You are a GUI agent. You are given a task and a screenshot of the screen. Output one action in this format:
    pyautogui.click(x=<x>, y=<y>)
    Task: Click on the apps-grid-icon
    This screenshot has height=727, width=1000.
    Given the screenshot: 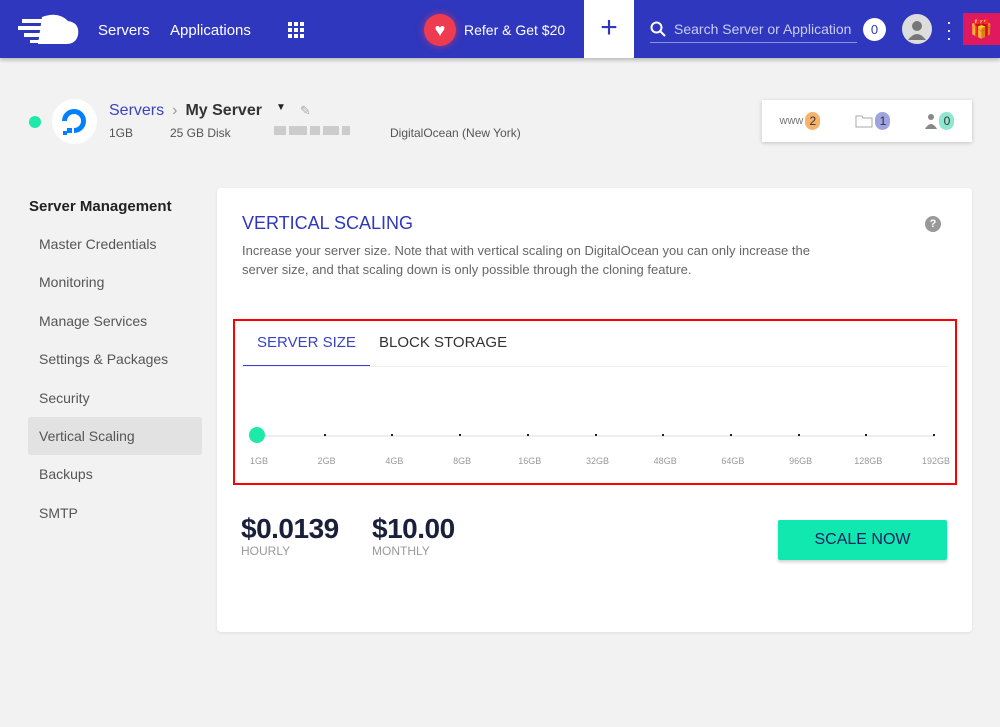 What is the action you would take?
    pyautogui.click(x=296, y=30)
    